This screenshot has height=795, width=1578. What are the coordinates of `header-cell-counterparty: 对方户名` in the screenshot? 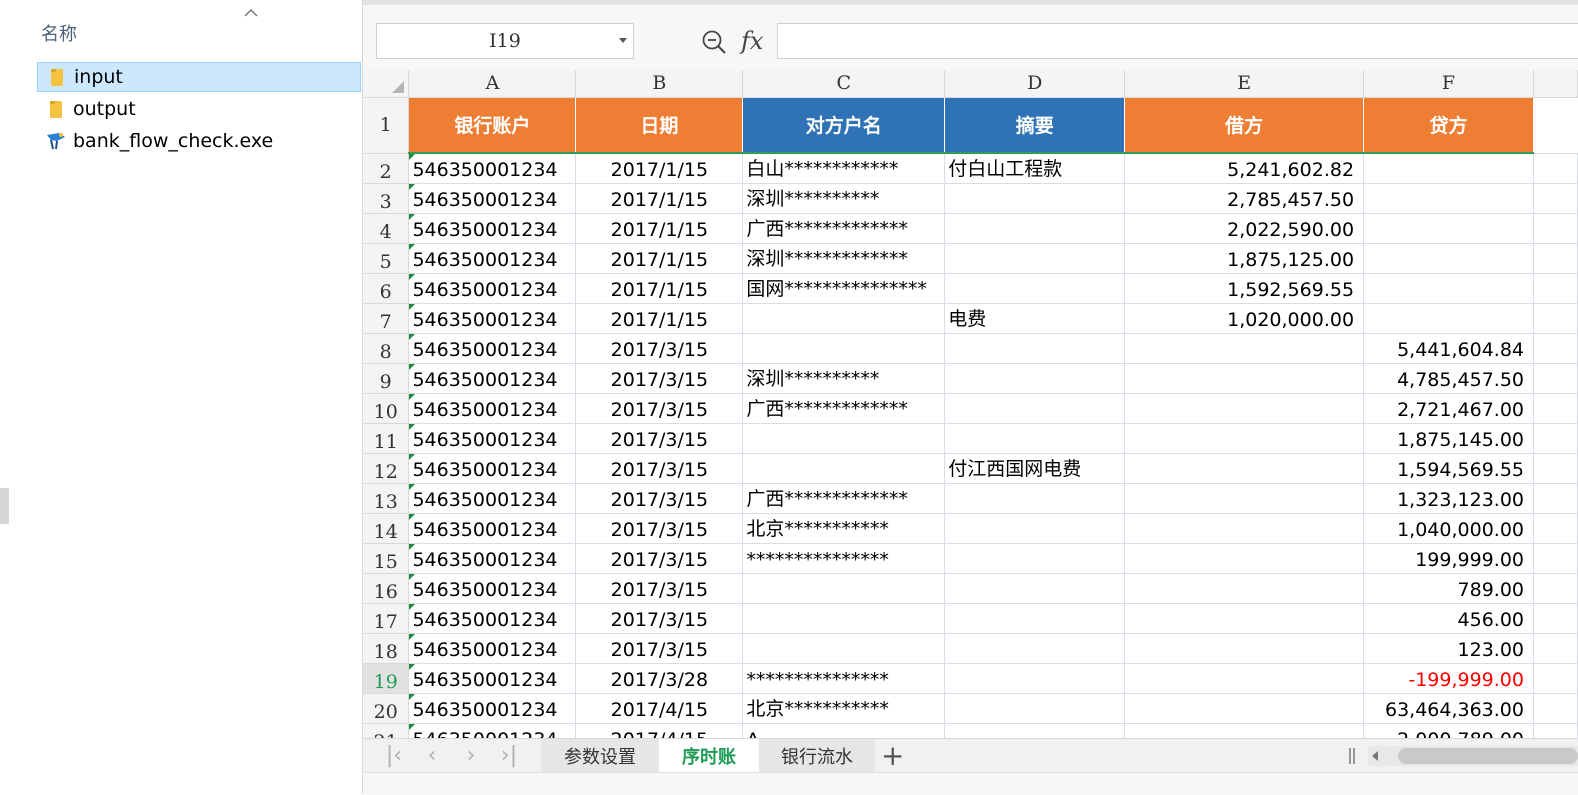 It's located at (844, 125).